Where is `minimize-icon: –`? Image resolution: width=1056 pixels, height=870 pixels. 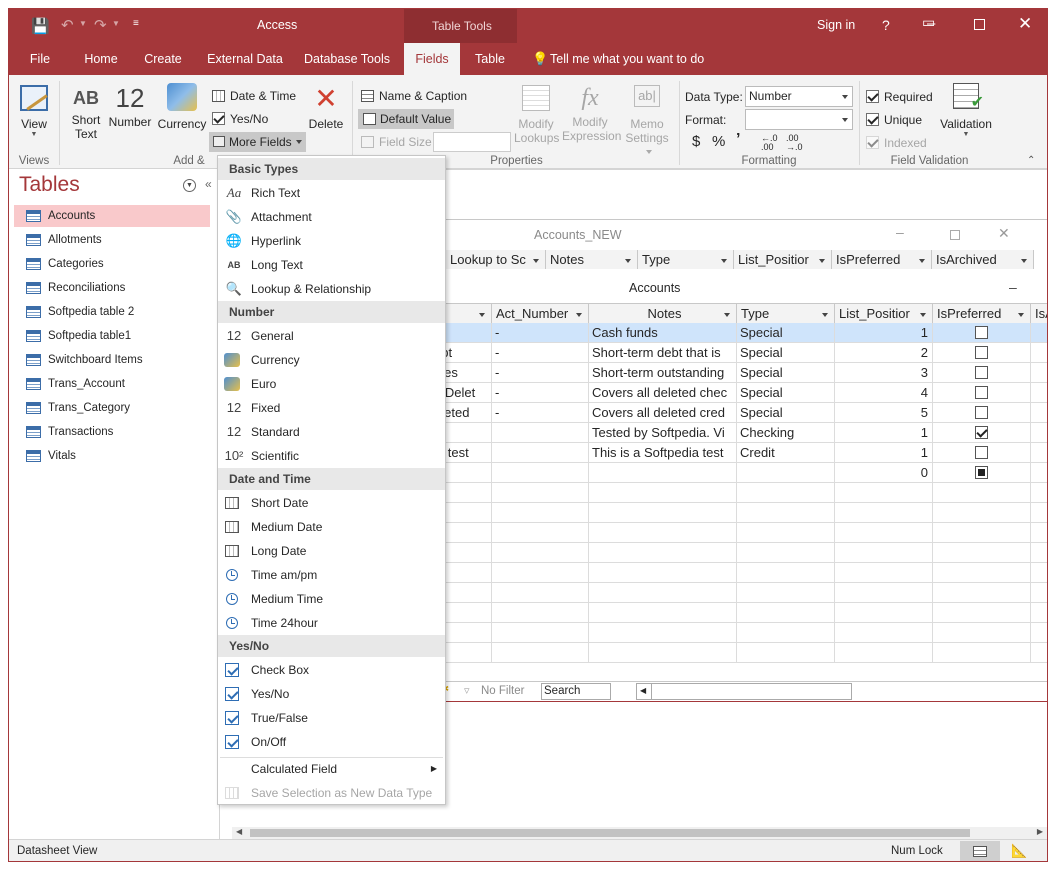 minimize-icon: – is located at coordinates (931, 23).